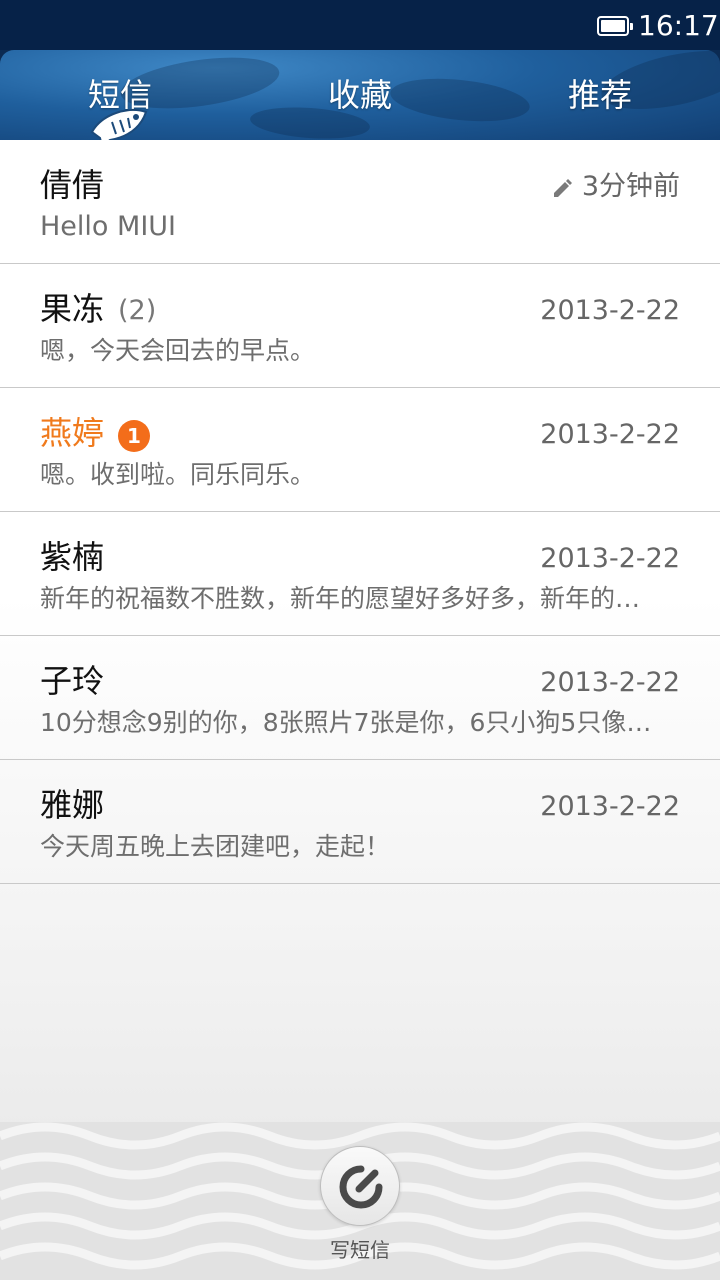 The width and height of the screenshot is (720, 1280). I want to click on contact-name: 紫楠, so click(72, 557).